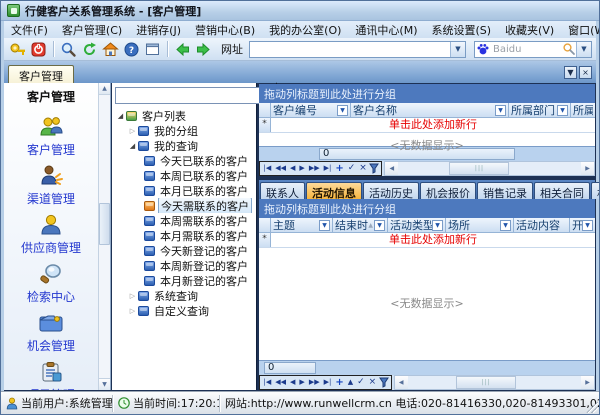  What do you see at coordinates (461, 30) in the screenshot?
I see `menu-settings: 系统设置(S)` at bounding box center [461, 30].